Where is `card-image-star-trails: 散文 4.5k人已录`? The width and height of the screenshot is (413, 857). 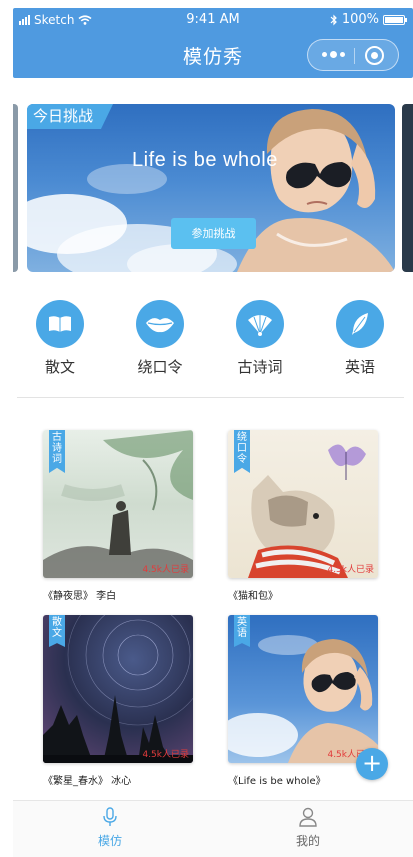 card-image-star-trails: 散文 4.5k人已录 is located at coordinates (118, 689).